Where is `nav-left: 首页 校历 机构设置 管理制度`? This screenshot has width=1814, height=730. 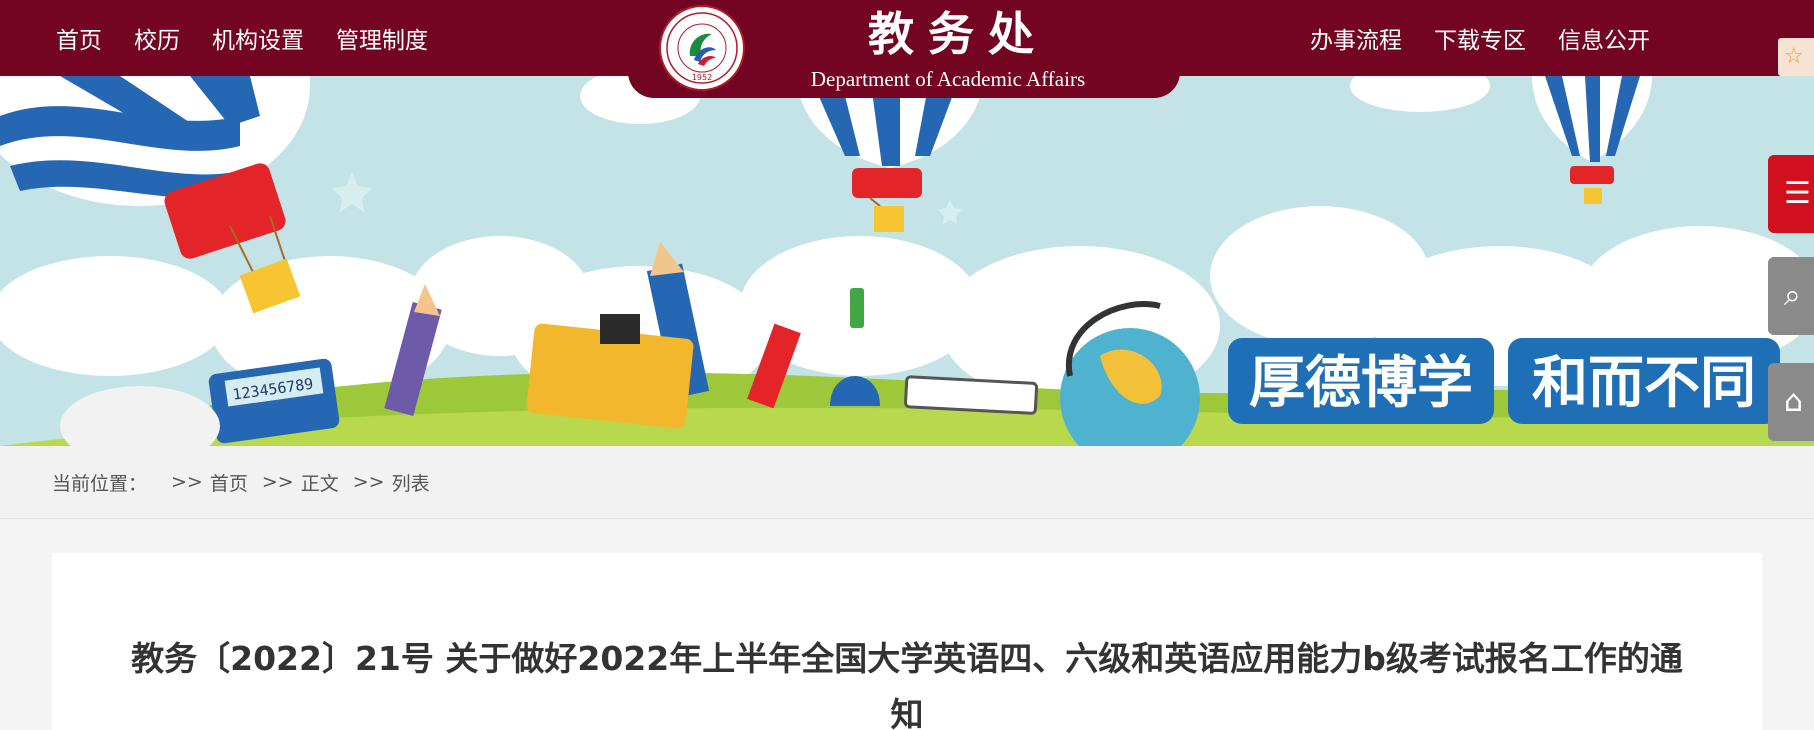 nav-left: 首页 校历 机构设置 管理制度 is located at coordinates (242, 38).